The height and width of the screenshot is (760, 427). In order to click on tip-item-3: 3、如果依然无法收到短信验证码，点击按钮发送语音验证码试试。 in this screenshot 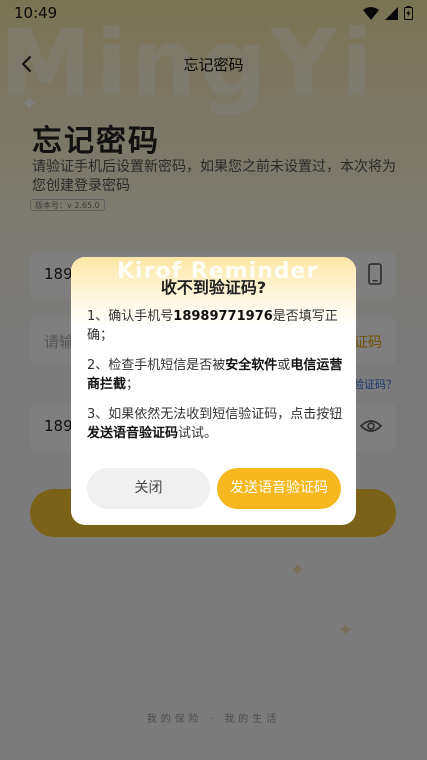, I will do `click(215, 424)`.